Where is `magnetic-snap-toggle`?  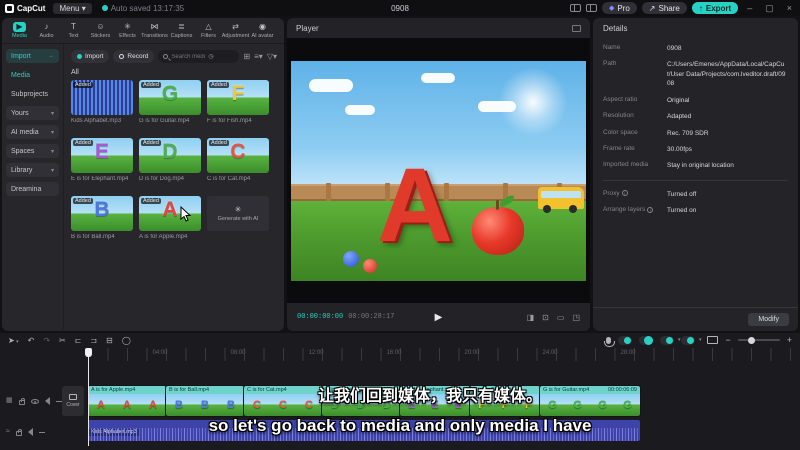 magnetic-snap-toggle is located at coordinates (625, 340).